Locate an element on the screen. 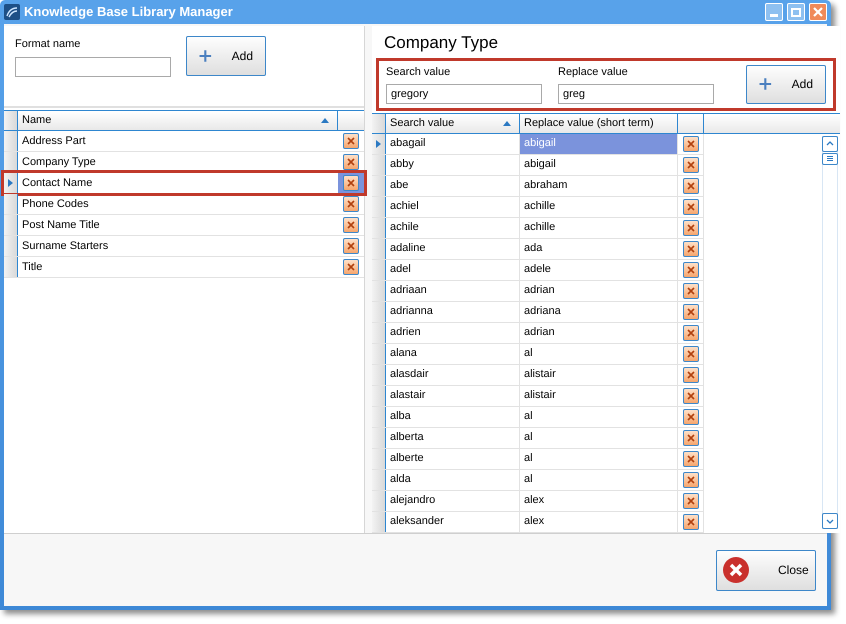 This screenshot has height=624, width=846. table-cell: alana is located at coordinates (453, 354).